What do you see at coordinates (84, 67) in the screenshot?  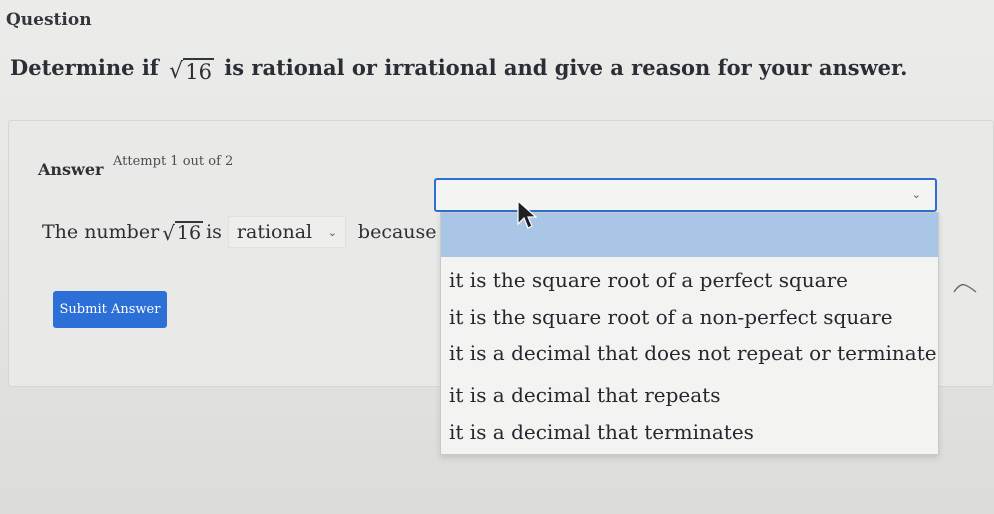 I see `question-prompt-prefix: Determine if` at bounding box center [84, 67].